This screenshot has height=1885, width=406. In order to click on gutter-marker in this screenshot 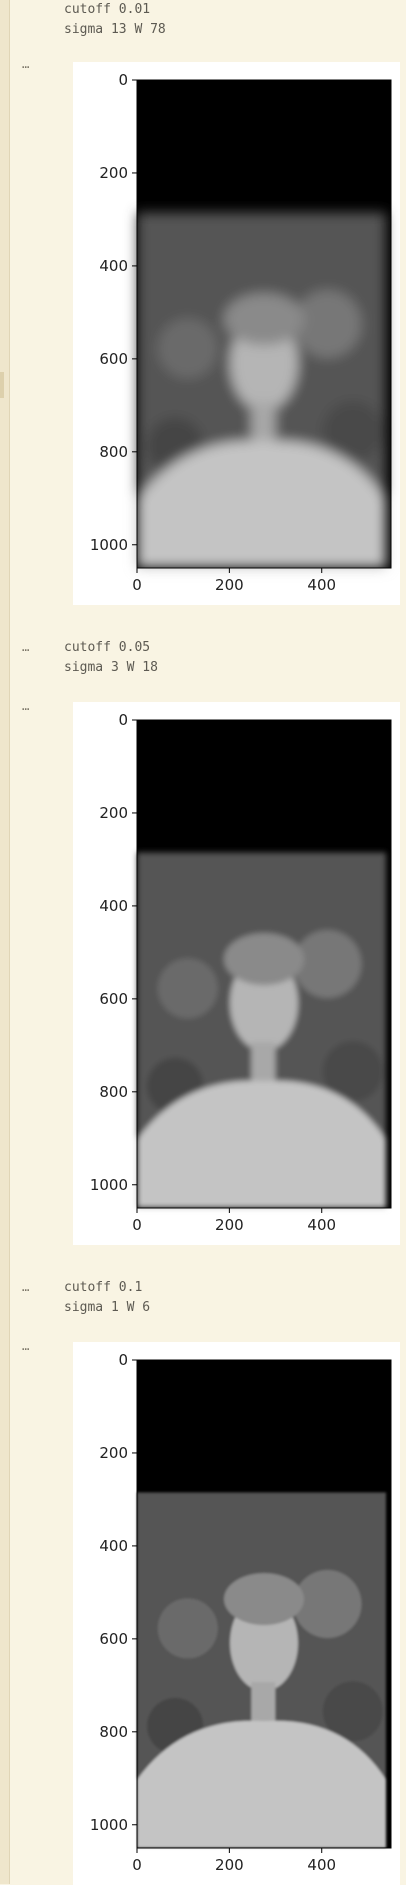, I will do `click(2, 385)`.